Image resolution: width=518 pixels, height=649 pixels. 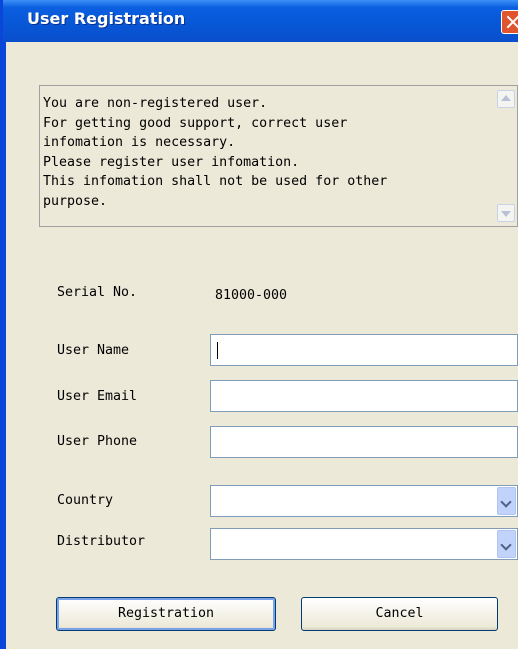 I want to click on scroll-down-arrow-icon, so click(x=506, y=213).